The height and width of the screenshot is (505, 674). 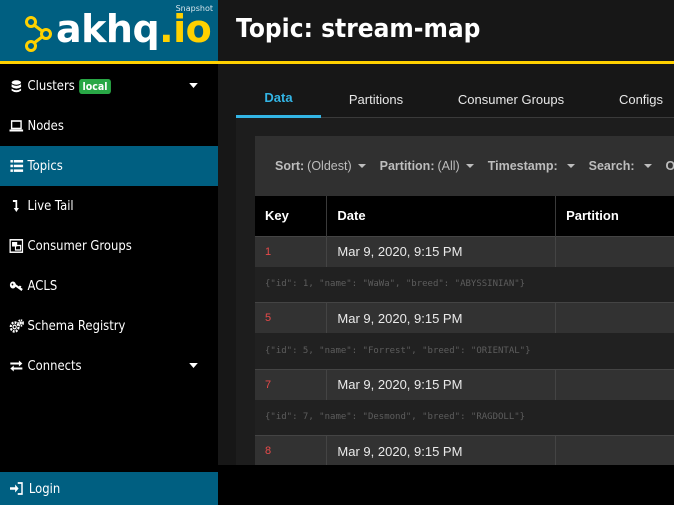 I want to click on message-key: 5, so click(x=291, y=317).